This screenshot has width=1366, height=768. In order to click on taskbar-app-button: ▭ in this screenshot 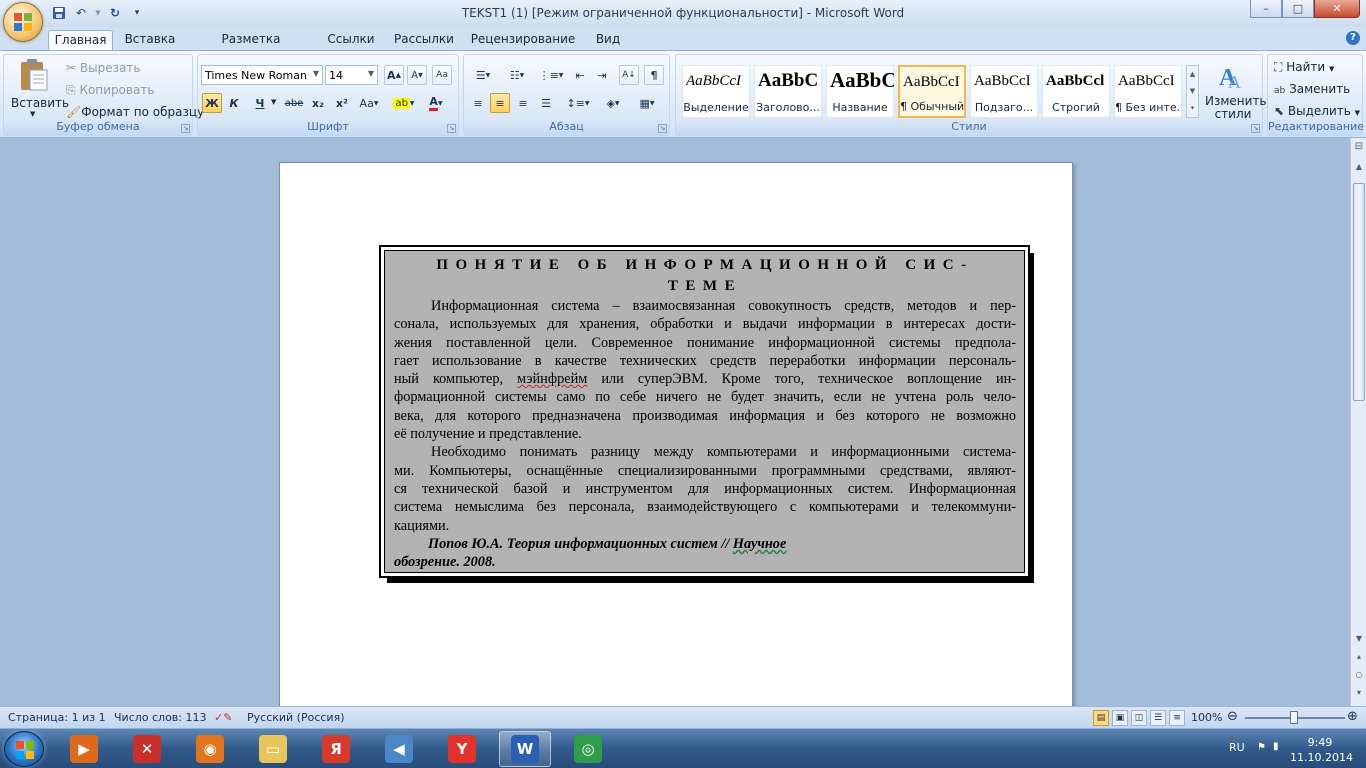, I will do `click(273, 749)`.